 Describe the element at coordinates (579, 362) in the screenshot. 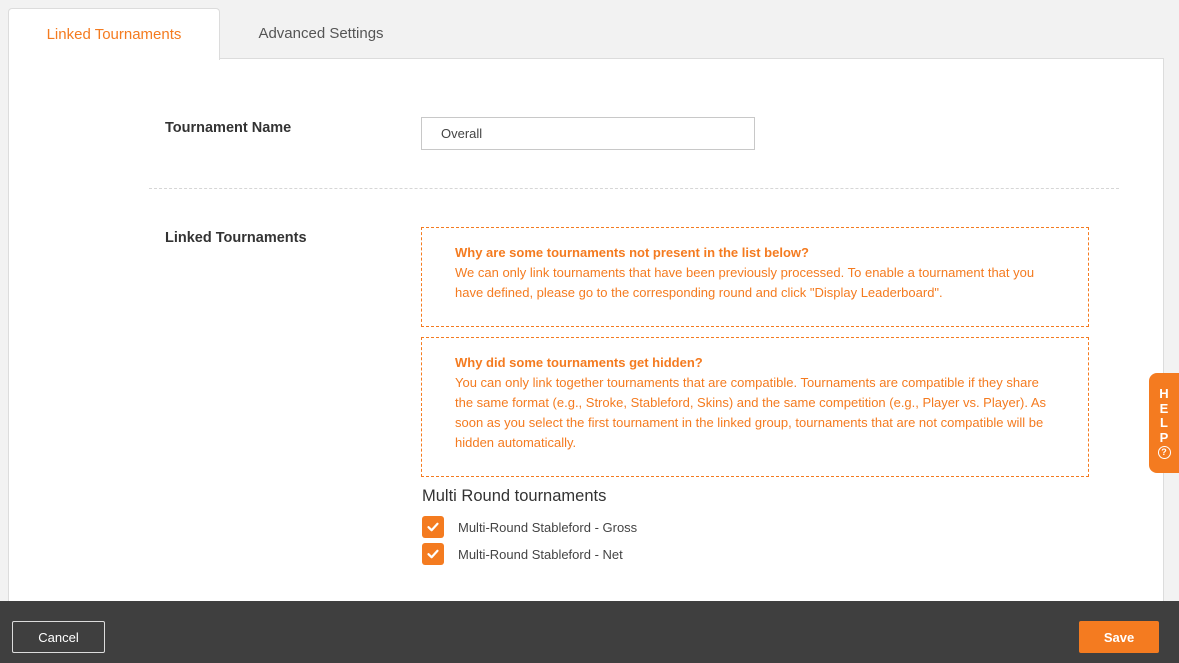

I see `info-question: Why did some tournaments get hidden?` at that location.